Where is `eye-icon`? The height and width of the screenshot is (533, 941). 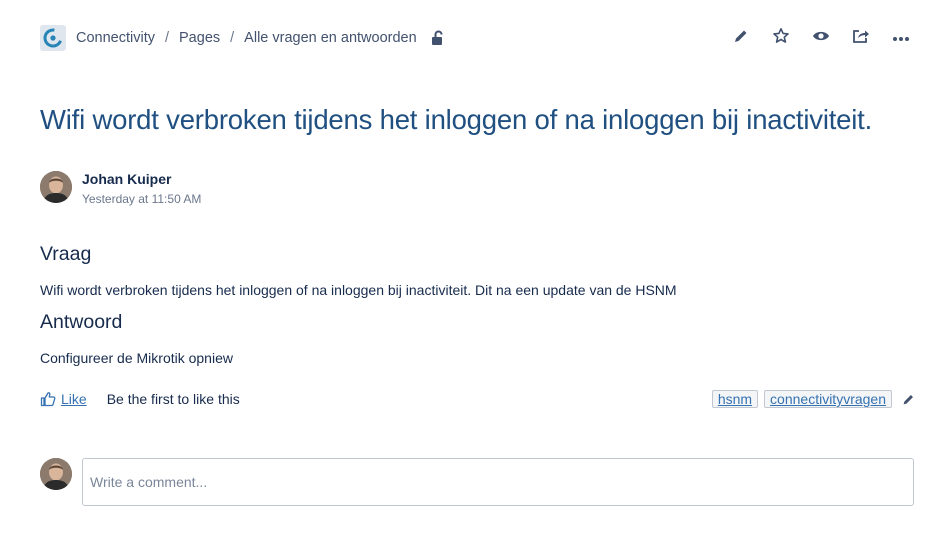
eye-icon is located at coordinates (821, 38).